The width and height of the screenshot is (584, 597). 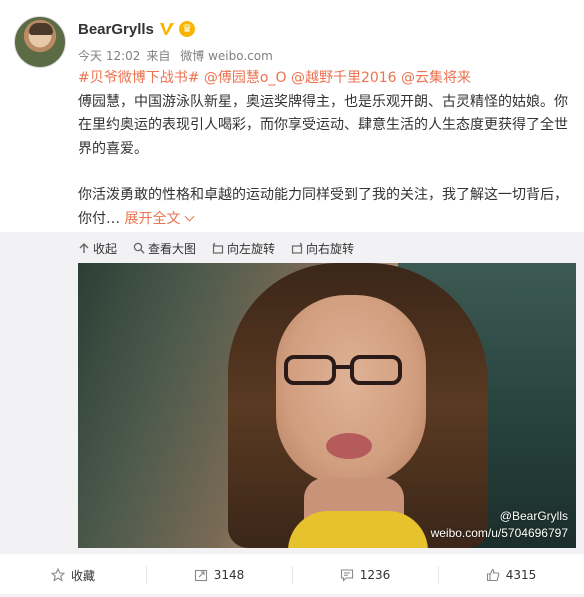 What do you see at coordinates (172, 248) in the screenshot?
I see `view-large-label: 查看大图` at bounding box center [172, 248].